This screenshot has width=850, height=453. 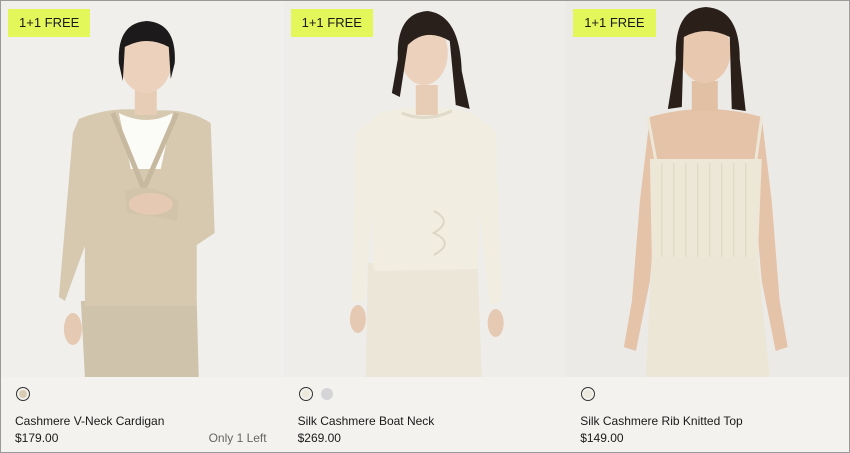 What do you see at coordinates (366, 421) in the screenshot?
I see `product-name: Silk Cashmere Boat Neck` at bounding box center [366, 421].